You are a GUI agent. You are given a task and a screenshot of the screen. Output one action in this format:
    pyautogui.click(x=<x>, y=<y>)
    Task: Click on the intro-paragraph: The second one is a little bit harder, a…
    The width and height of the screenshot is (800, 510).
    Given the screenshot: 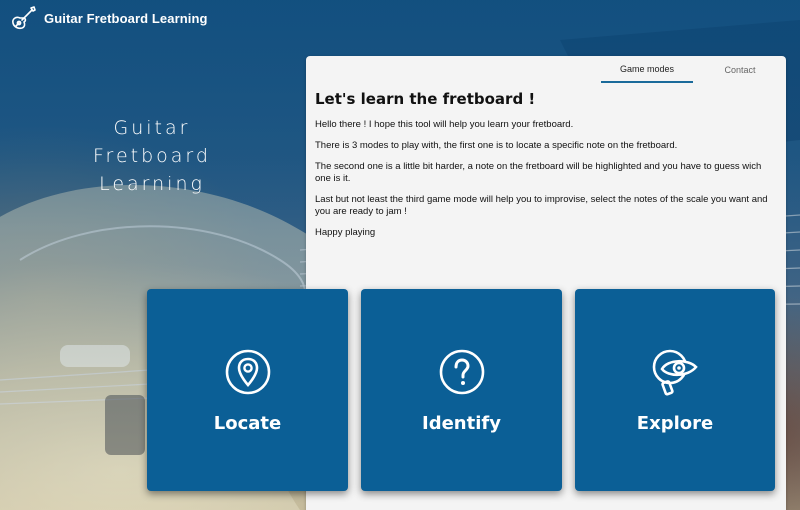 What is the action you would take?
    pyautogui.click(x=538, y=172)
    